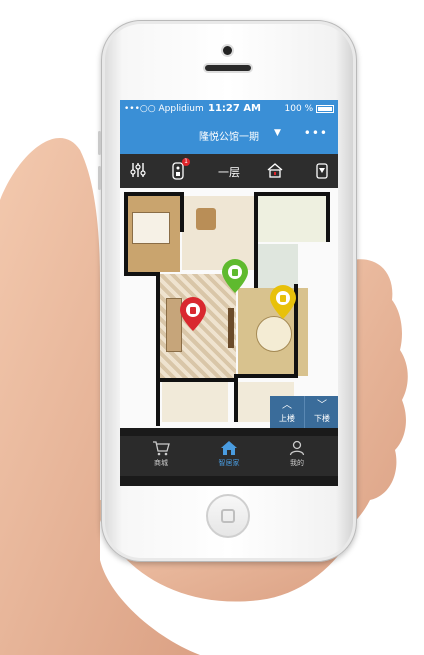 This screenshot has height=655, width=424. What do you see at coordinates (138, 172) in the screenshot?
I see `sliders-icon` at bounding box center [138, 172].